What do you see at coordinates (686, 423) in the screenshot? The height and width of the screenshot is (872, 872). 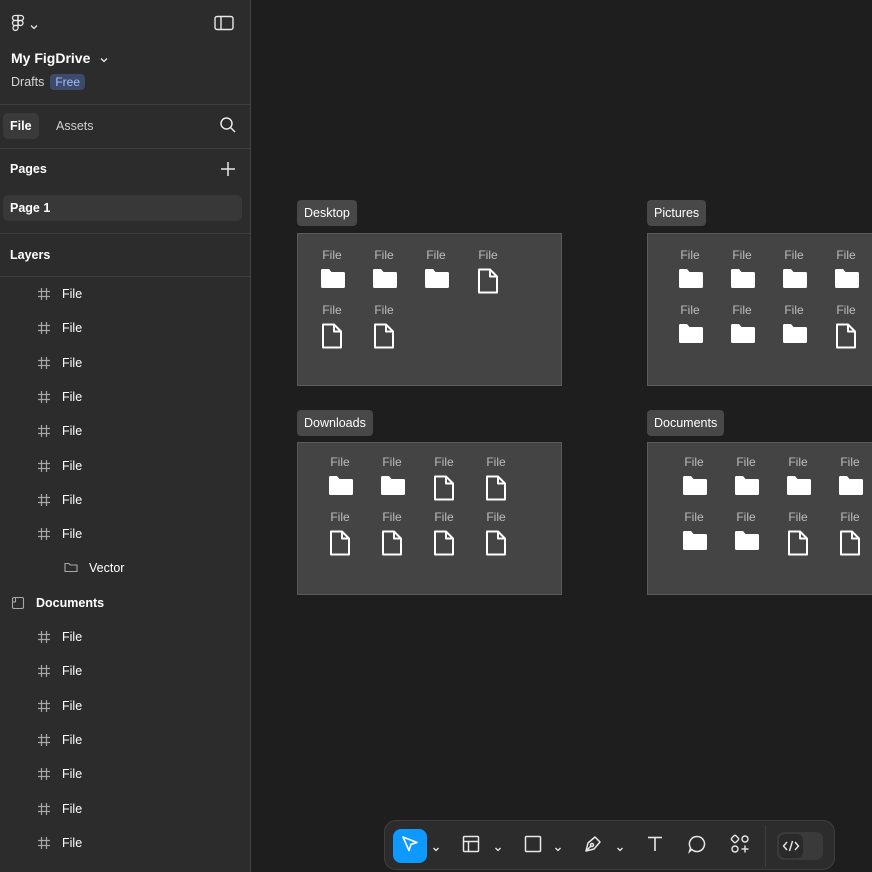 I see `frame-label: Documents` at bounding box center [686, 423].